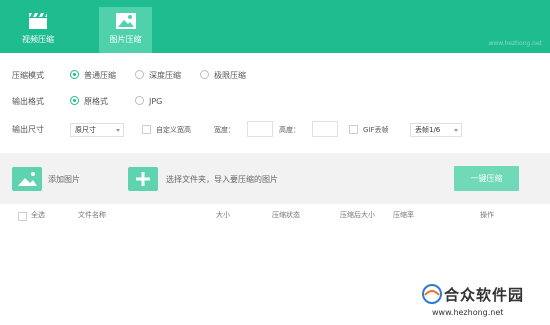 This screenshot has width=550, height=325. I want to click on add-image-button: 添加图片, so click(64, 179).